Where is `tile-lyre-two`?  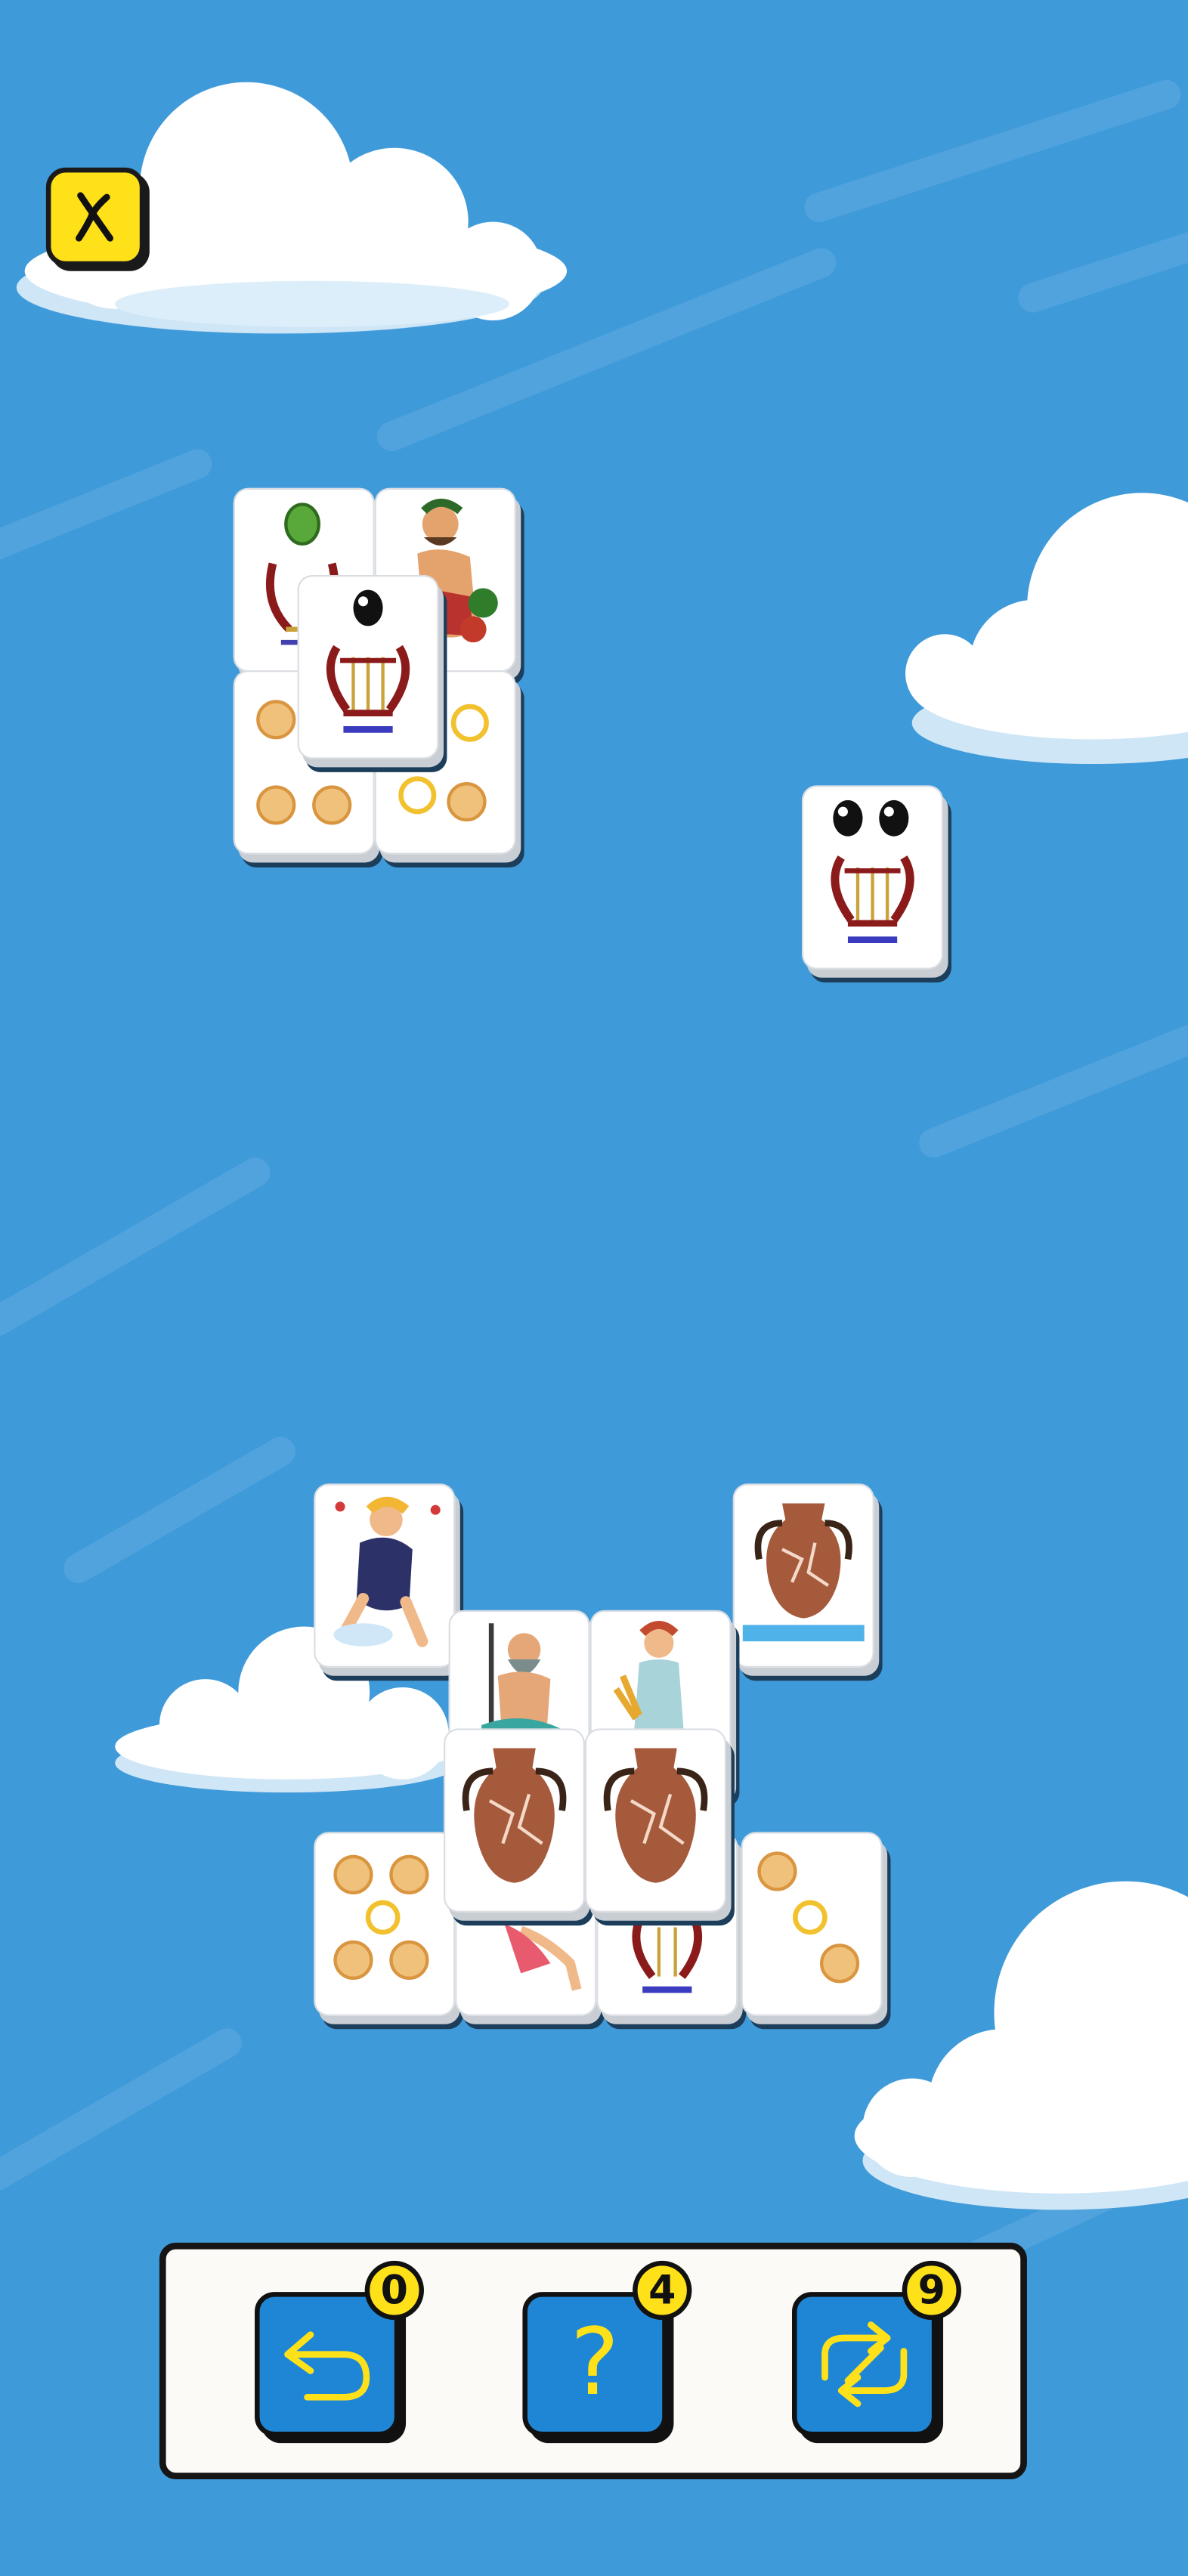
tile-lyre-two is located at coordinates (873, 877).